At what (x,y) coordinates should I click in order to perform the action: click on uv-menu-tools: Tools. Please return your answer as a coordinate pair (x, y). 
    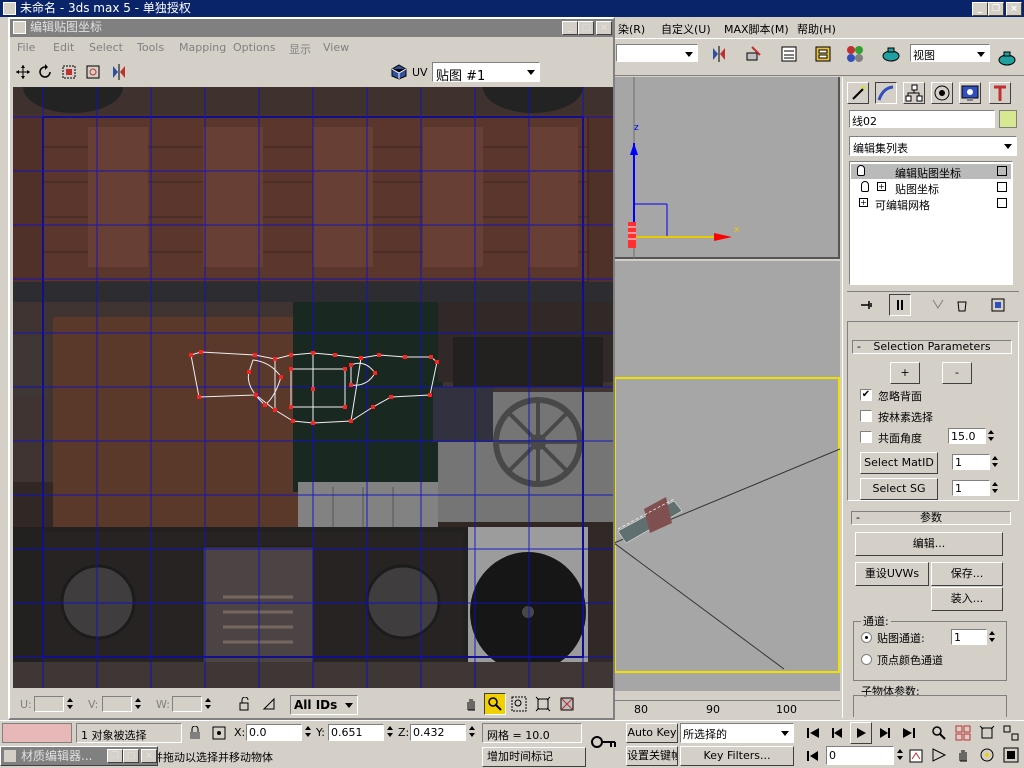
    Looking at the image, I should click on (150, 47).